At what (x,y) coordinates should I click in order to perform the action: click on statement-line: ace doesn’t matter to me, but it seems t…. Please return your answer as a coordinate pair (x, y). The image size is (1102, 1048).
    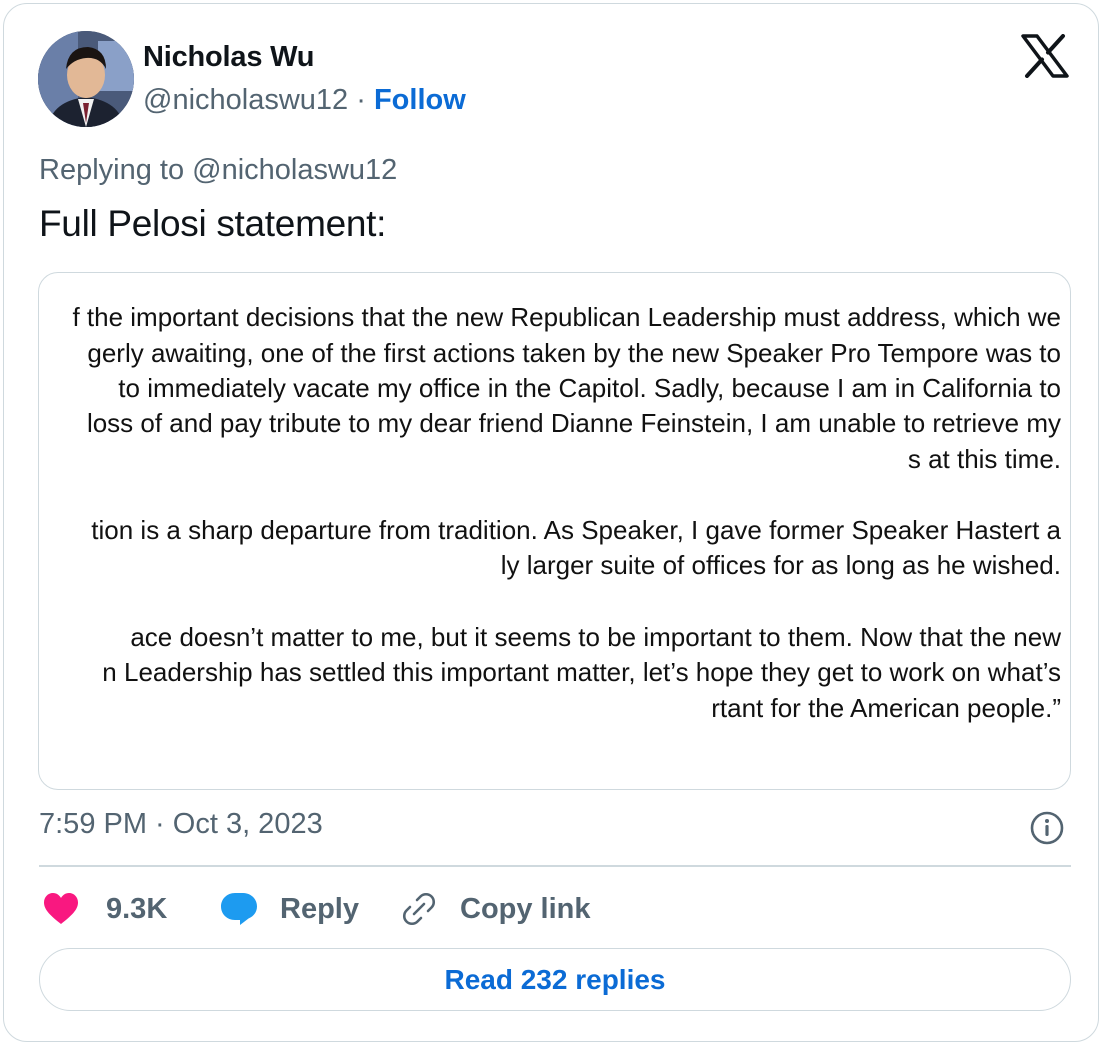
    Looking at the image, I should click on (595, 637).